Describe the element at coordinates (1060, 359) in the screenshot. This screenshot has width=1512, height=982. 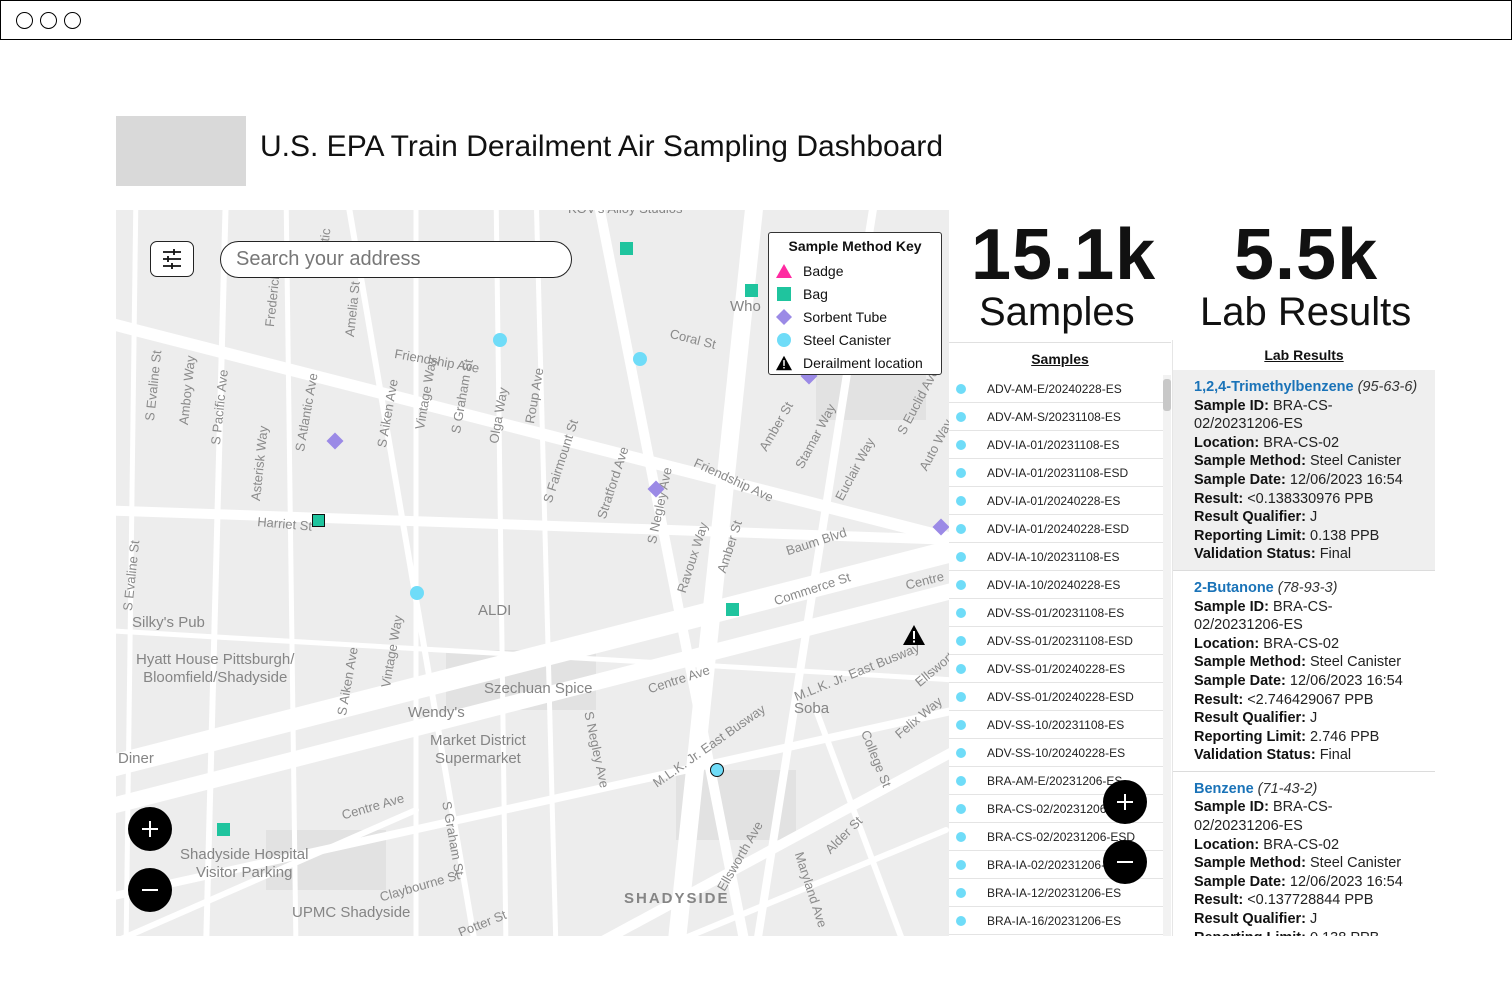
I see `samples-panel-title: Samples` at that location.